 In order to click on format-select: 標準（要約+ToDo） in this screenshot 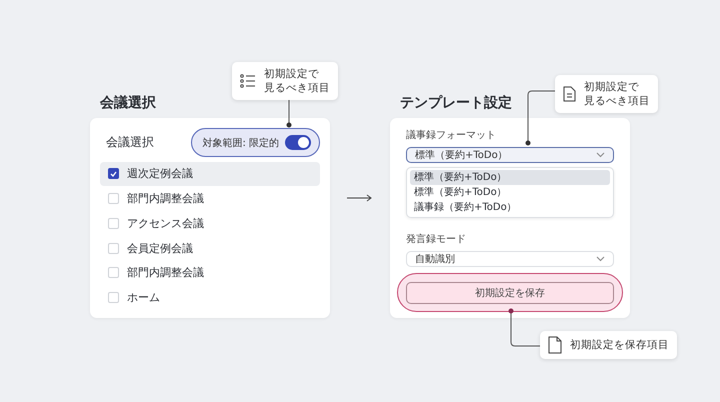, I will do `click(510, 155)`.